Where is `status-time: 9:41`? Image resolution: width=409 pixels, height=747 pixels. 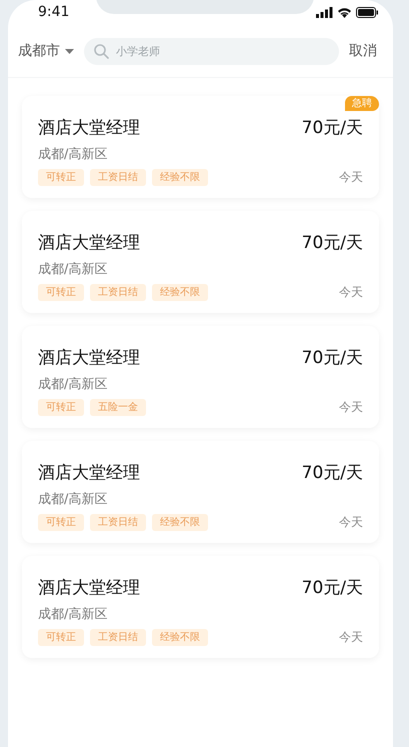 status-time: 9:41 is located at coordinates (54, 12).